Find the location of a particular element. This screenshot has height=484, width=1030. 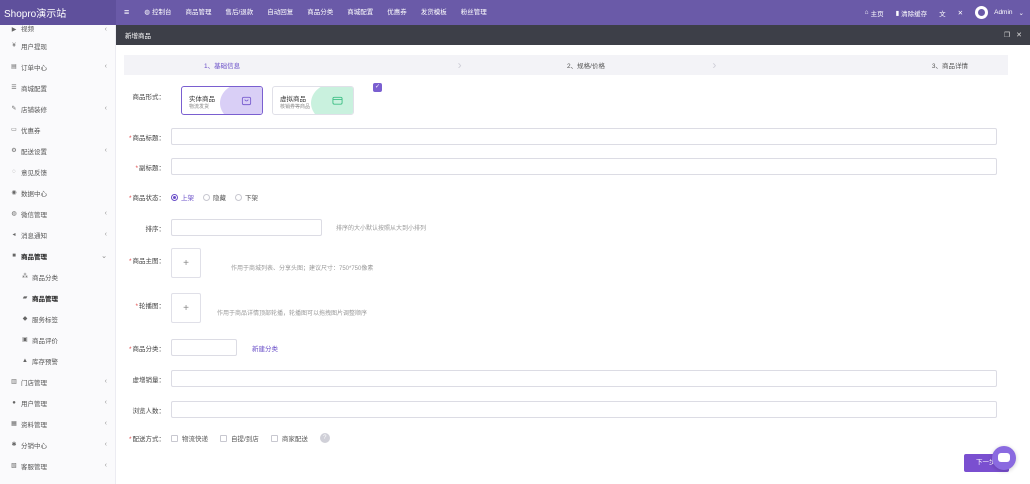

sidebar-item-service-tags: ◆ 服务标签 is located at coordinates (57, 318).